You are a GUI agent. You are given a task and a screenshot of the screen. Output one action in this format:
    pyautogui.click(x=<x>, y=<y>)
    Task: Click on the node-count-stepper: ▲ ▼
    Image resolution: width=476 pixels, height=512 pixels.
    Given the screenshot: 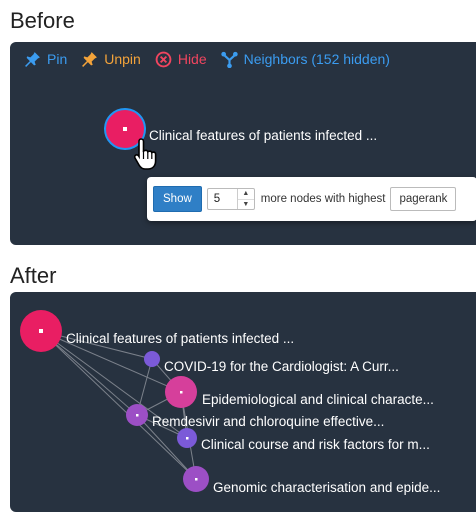 What is the action you would take?
    pyautogui.click(x=245, y=199)
    